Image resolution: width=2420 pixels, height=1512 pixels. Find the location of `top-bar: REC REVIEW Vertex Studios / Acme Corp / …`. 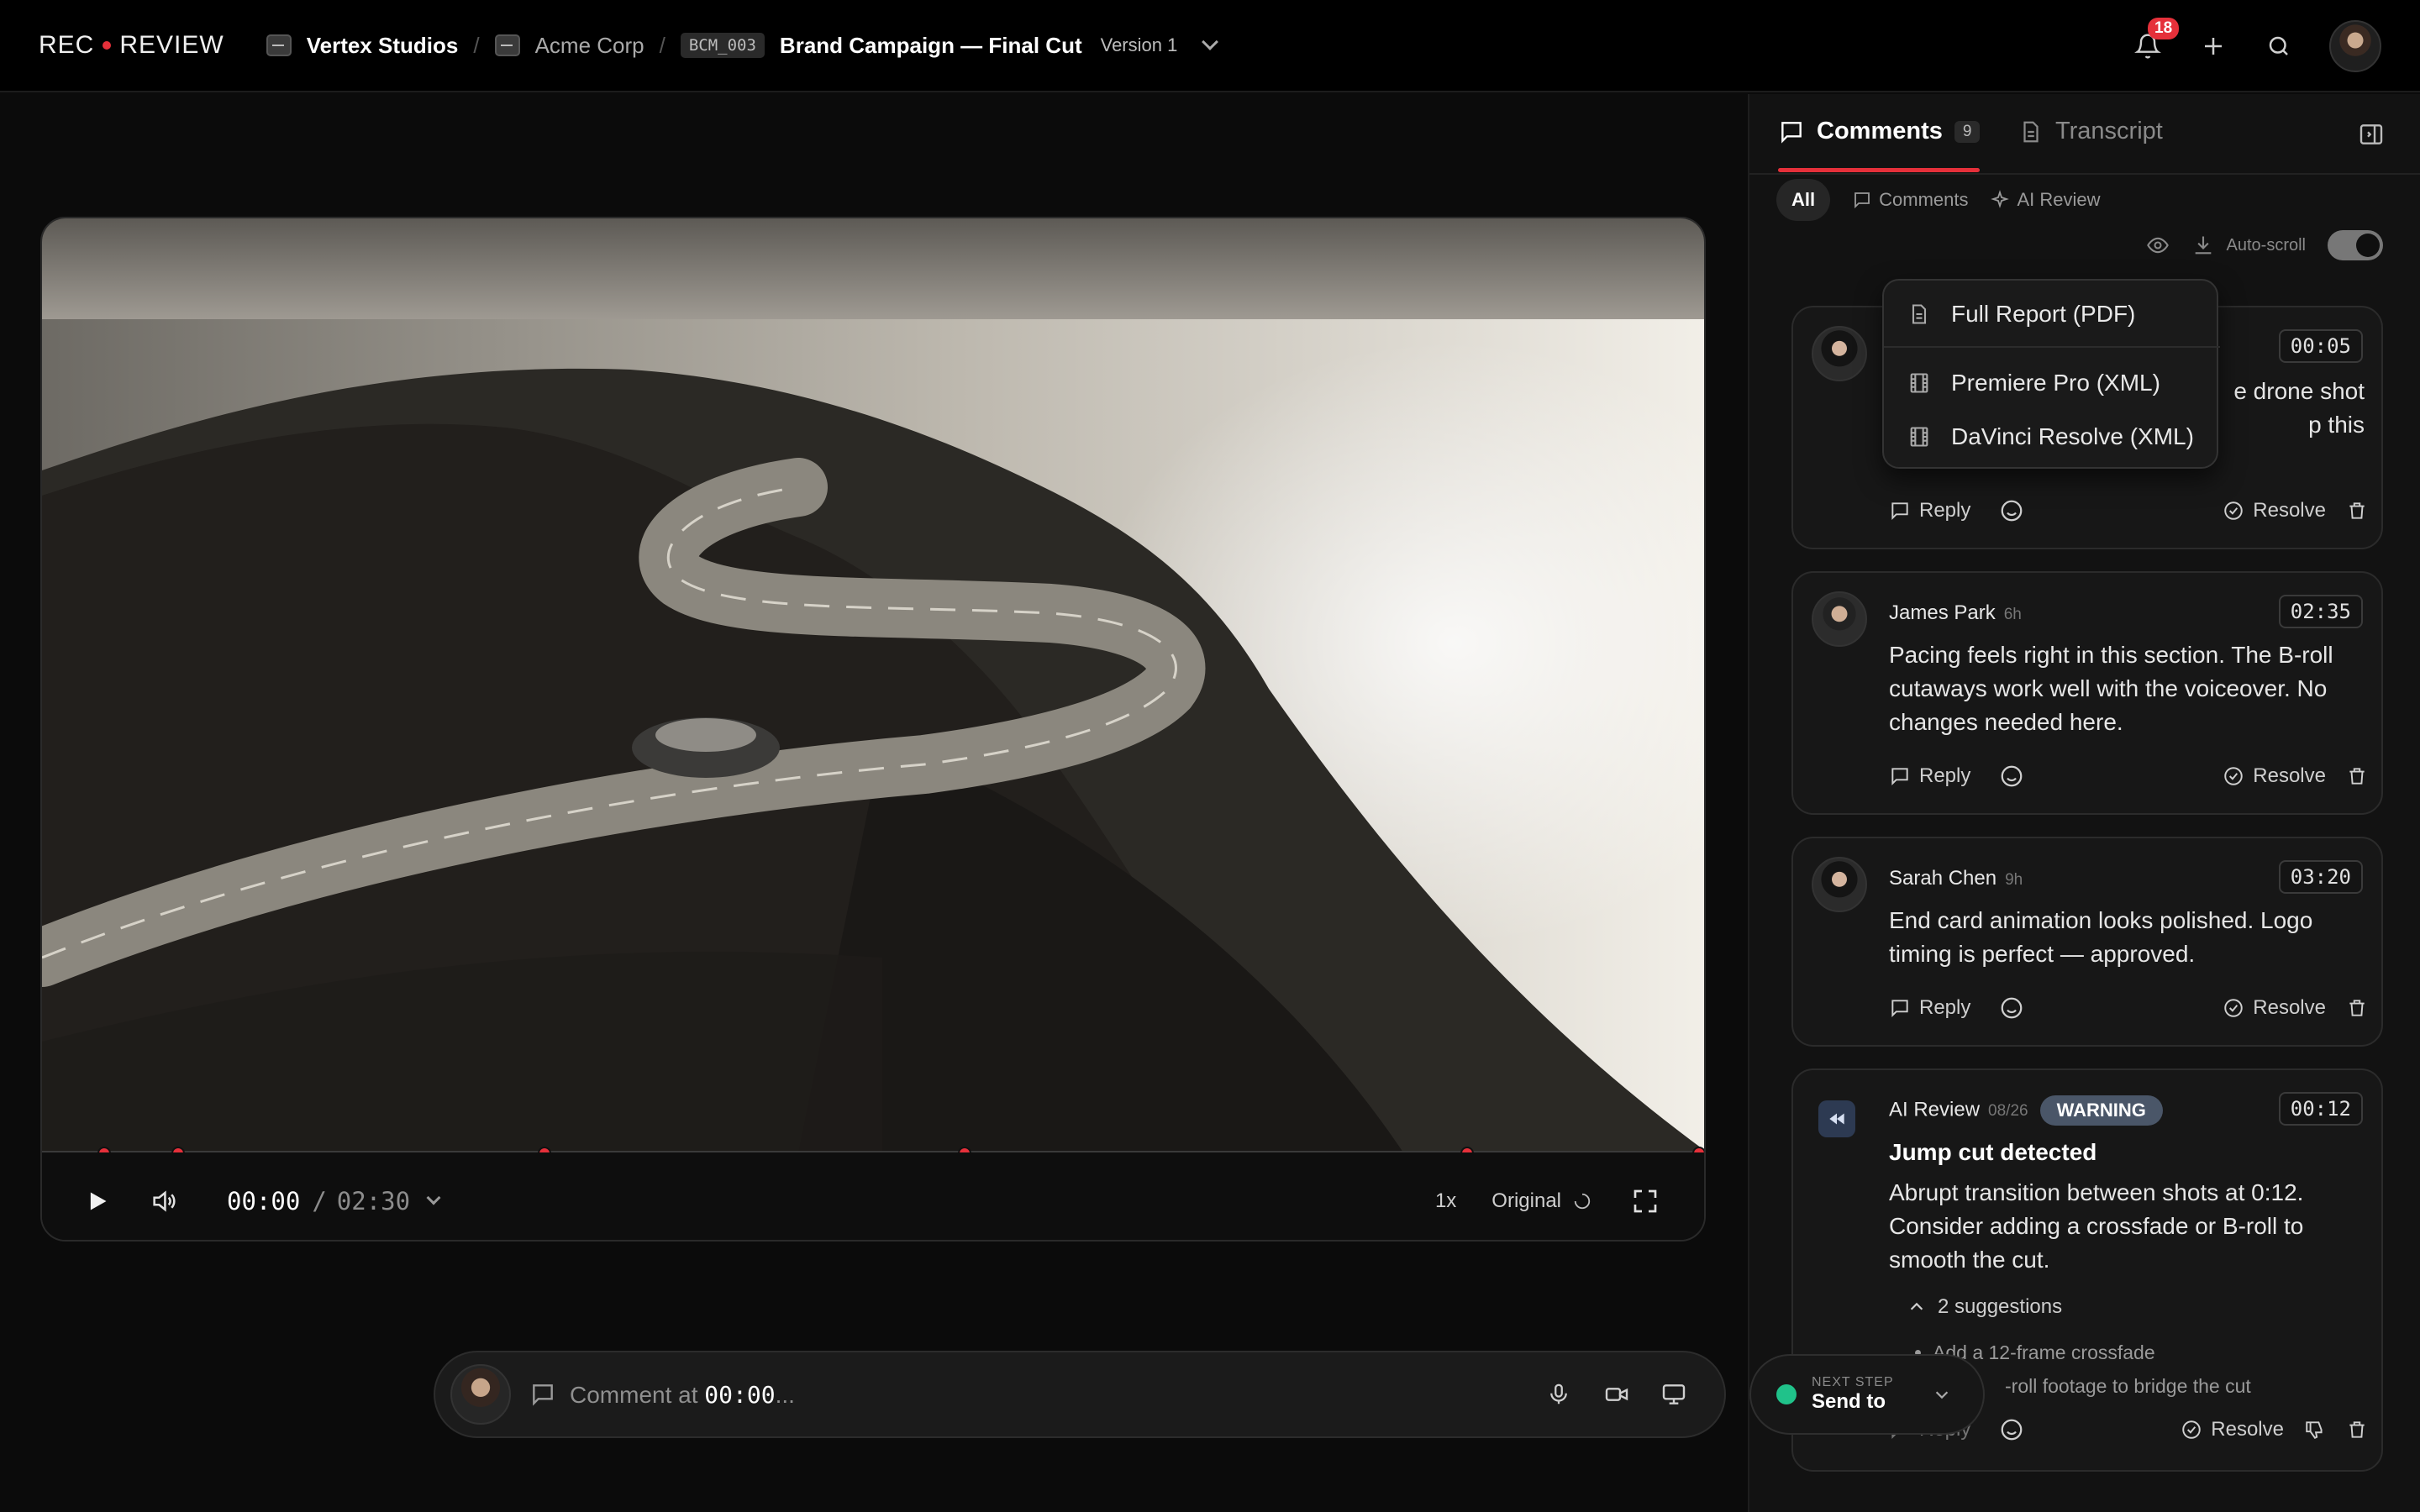

top-bar: REC REVIEW Vertex Studios / Acme Corp / … is located at coordinates (1210, 46).